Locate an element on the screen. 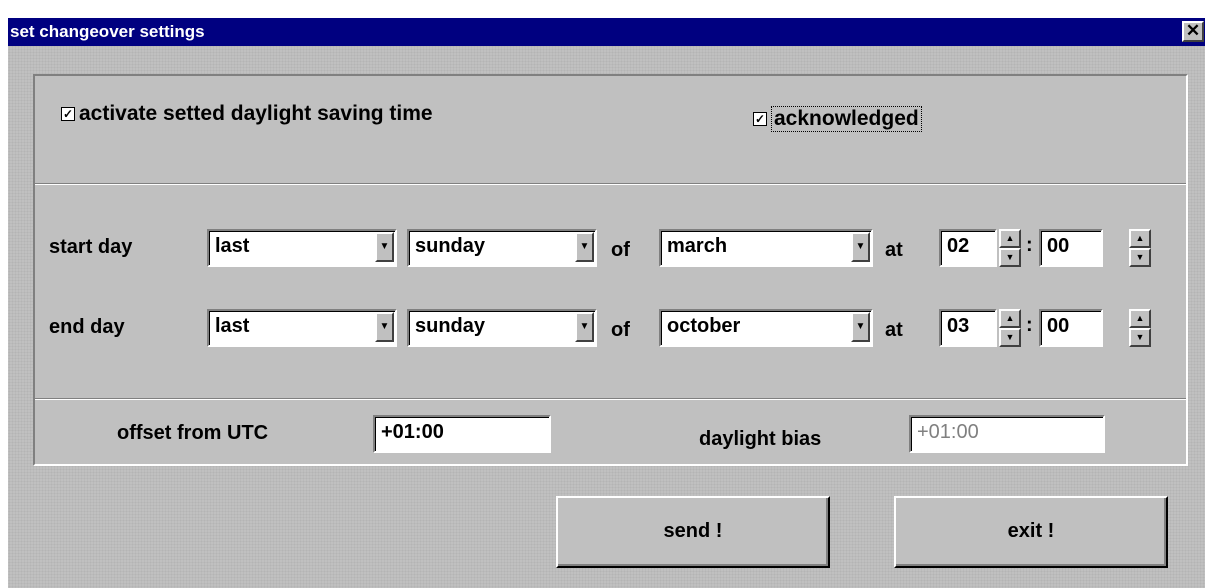 The height and width of the screenshot is (588, 1205). end-hour-spinner: ▲ ▼ is located at coordinates (1010, 328).